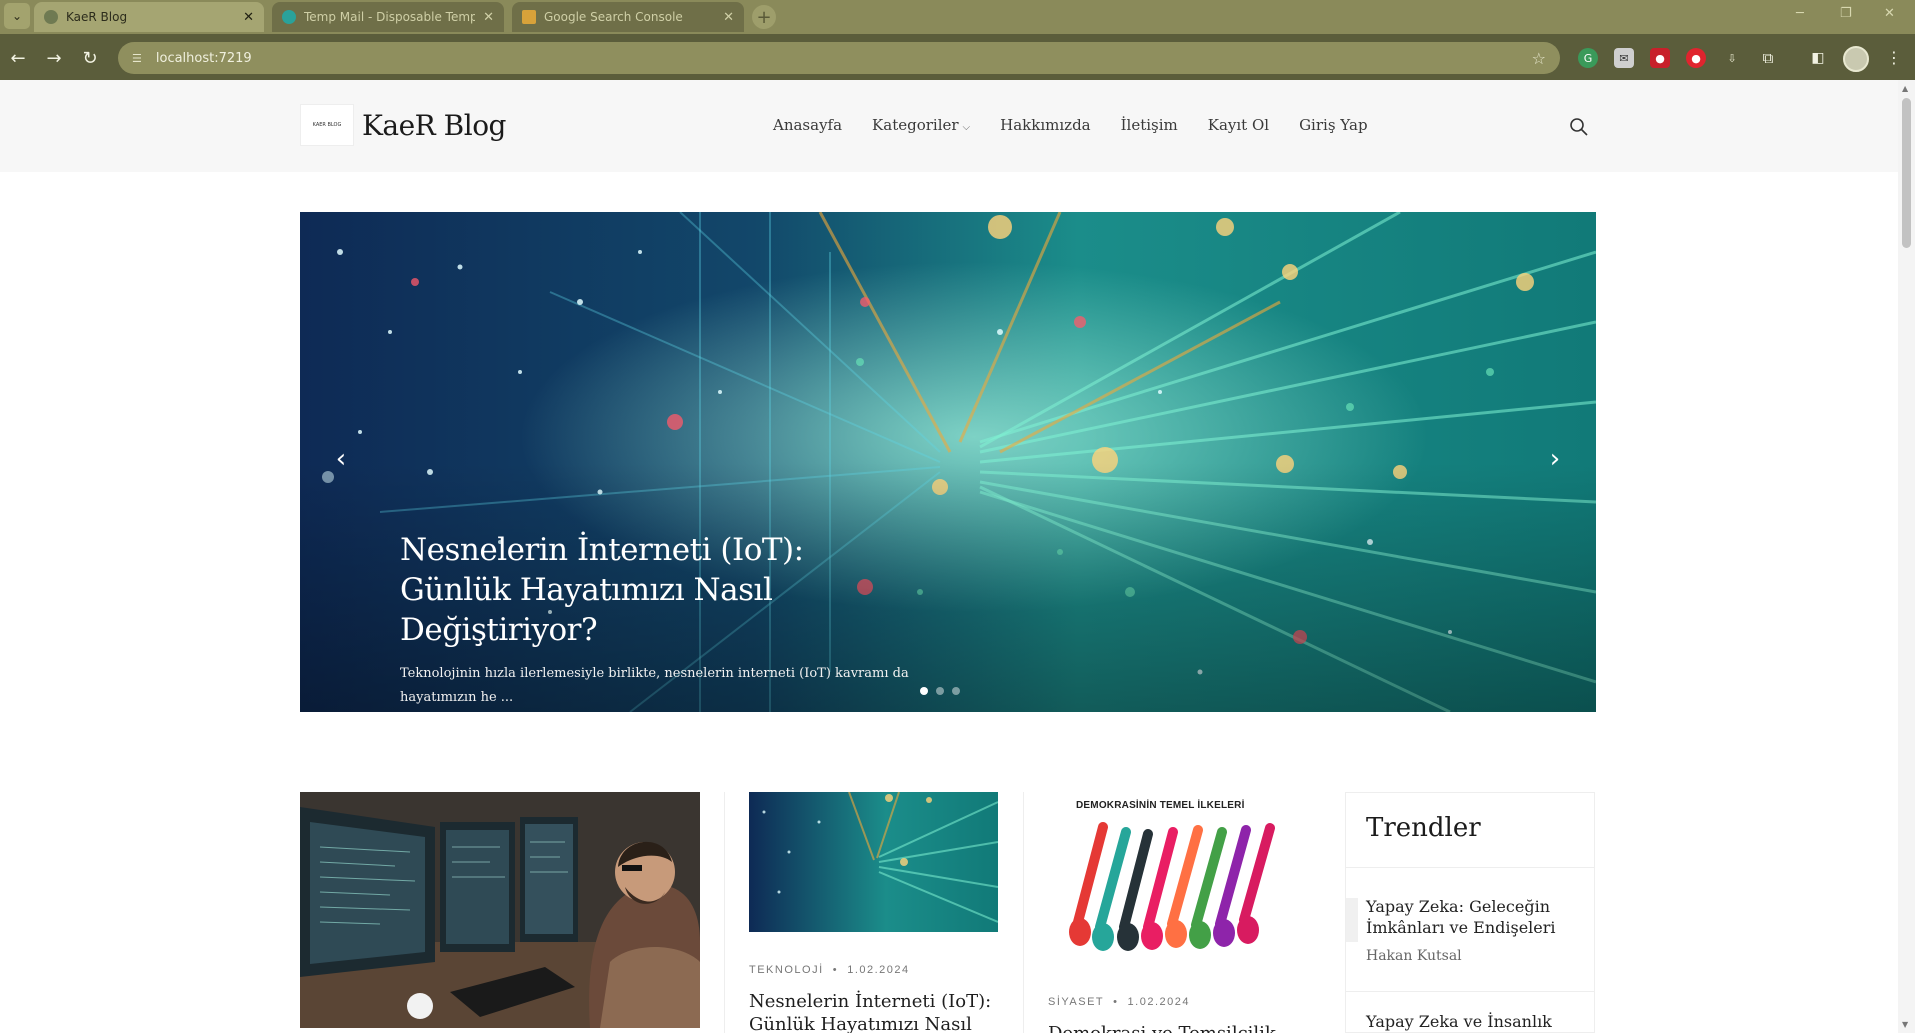 This screenshot has width=1915, height=1033. What do you see at coordinates (1579, 127) in the screenshot?
I see `search-icon` at bounding box center [1579, 127].